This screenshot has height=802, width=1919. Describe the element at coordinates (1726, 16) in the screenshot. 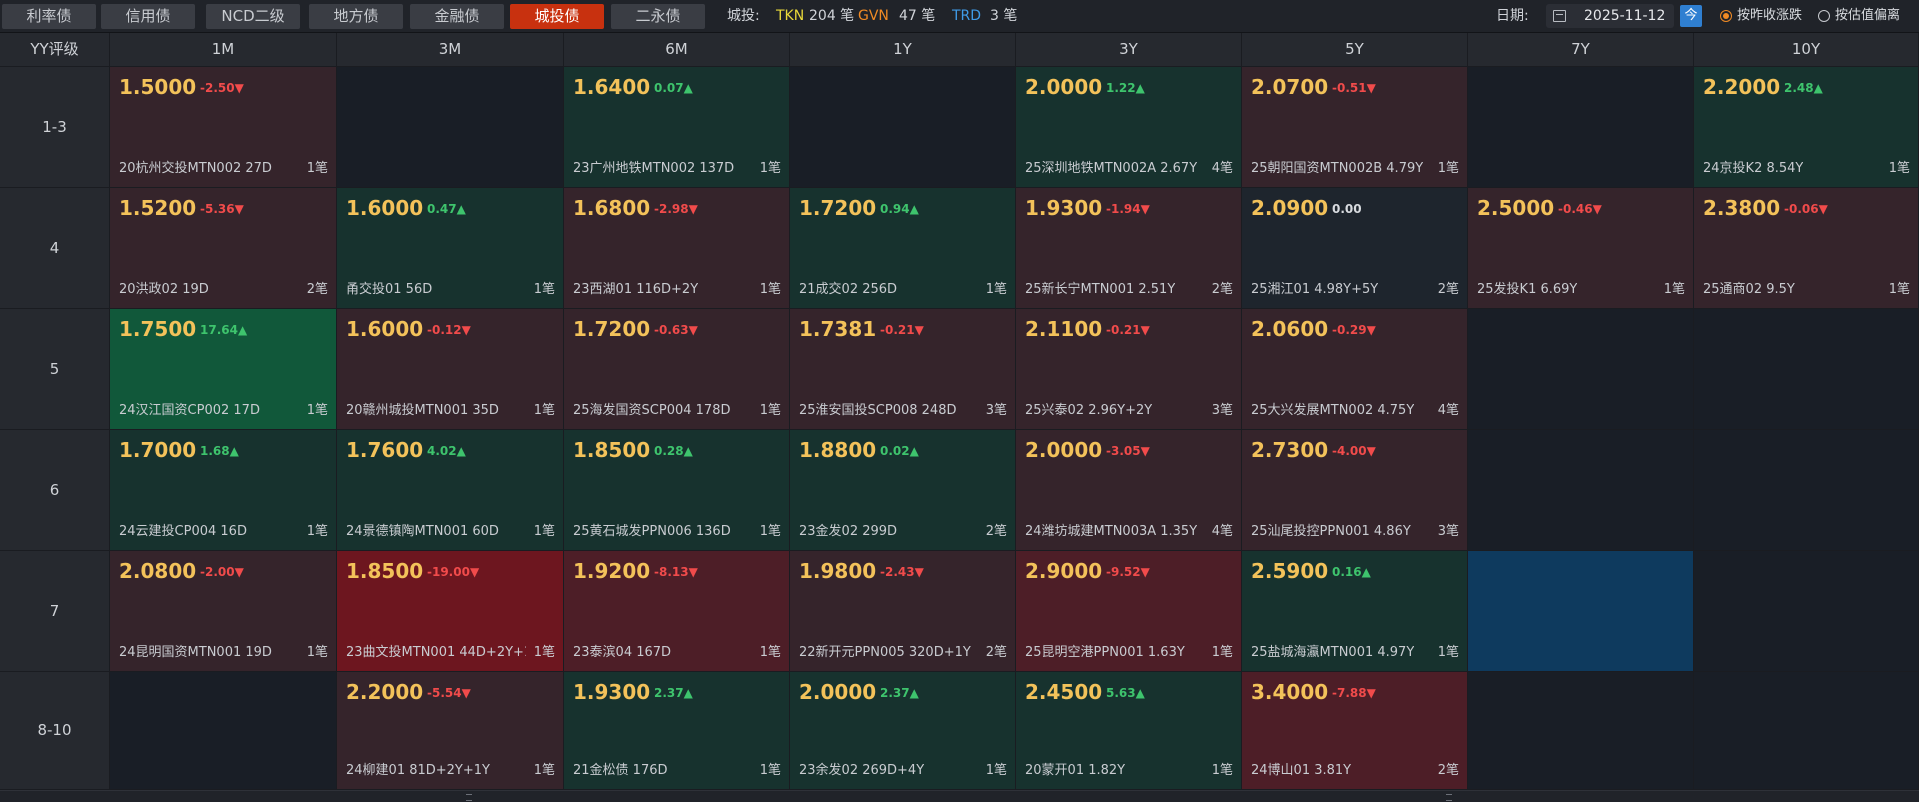

I see `radio-prev-close` at that location.